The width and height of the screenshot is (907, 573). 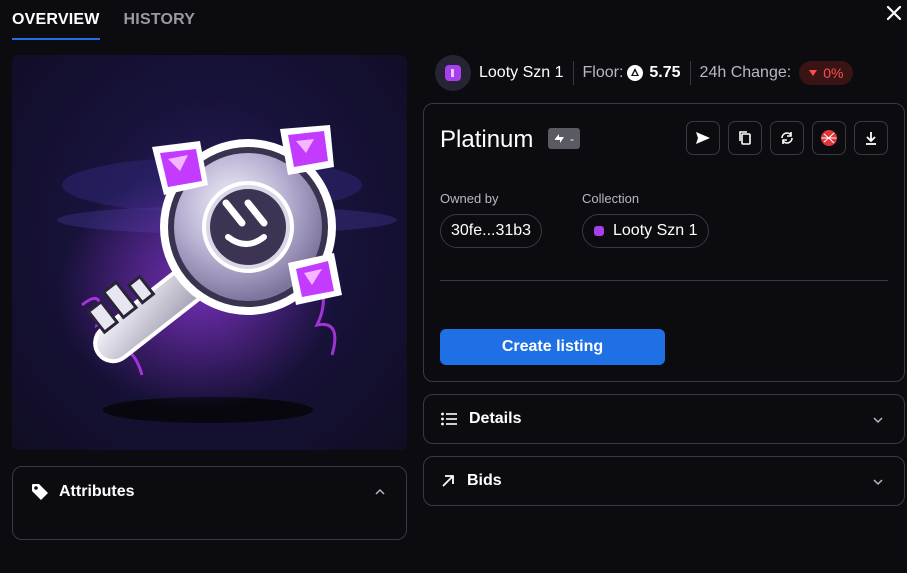 What do you see at coordinates (469, 198) in the screenshot?
I see `owned-by-label: Owned by` at bounding box center [469, 198].